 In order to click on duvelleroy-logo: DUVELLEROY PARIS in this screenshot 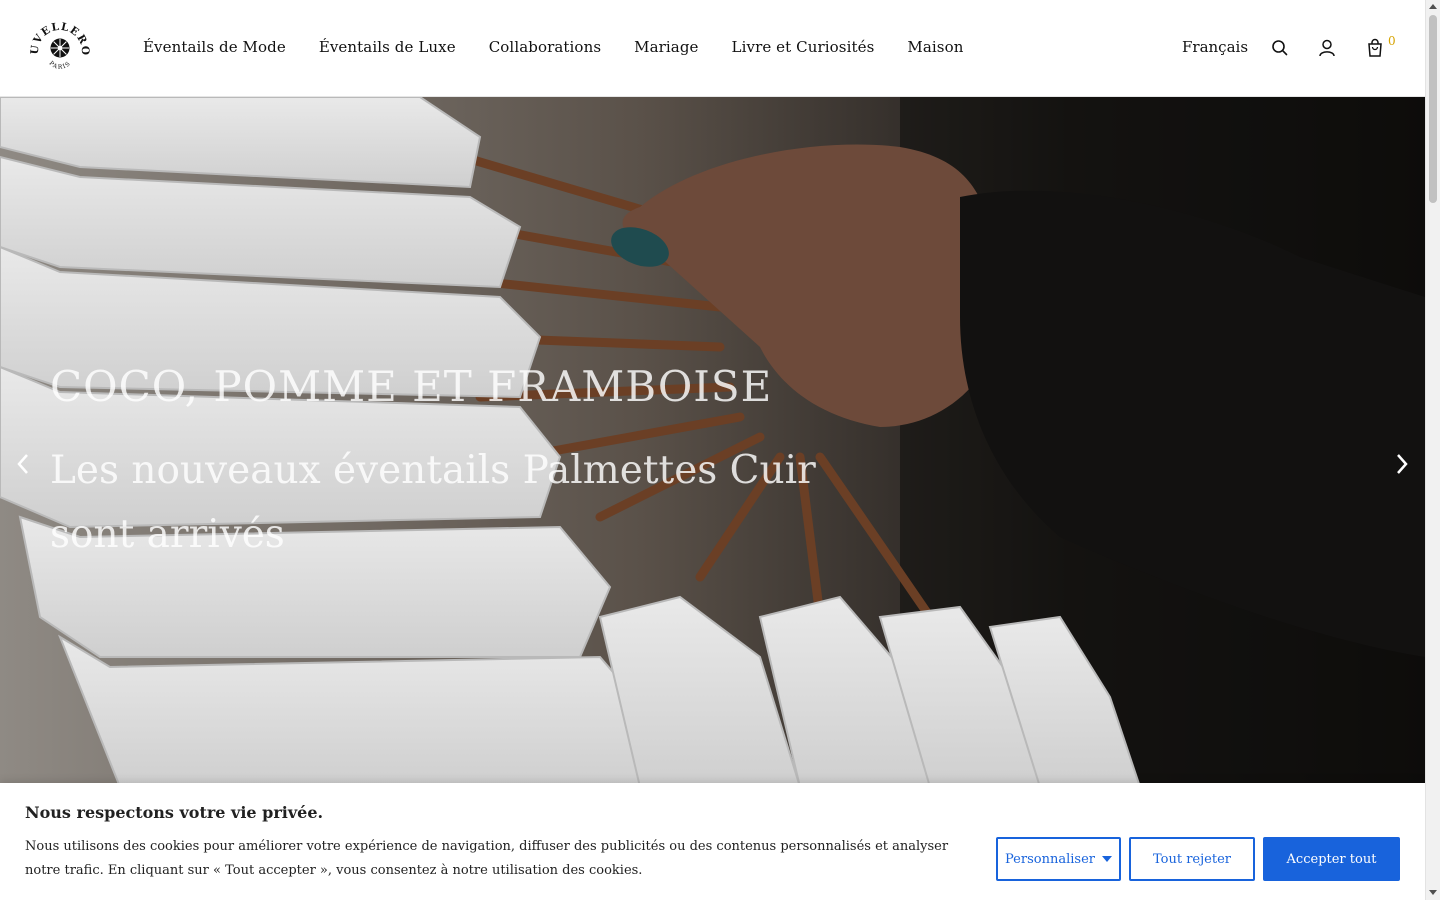, I will do `click(57, 43)`.